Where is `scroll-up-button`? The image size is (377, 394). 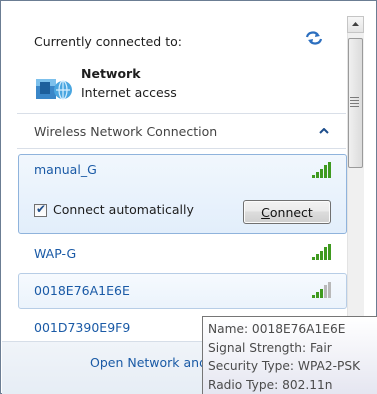 scroll-up-button is located at coordinates (355, 24).